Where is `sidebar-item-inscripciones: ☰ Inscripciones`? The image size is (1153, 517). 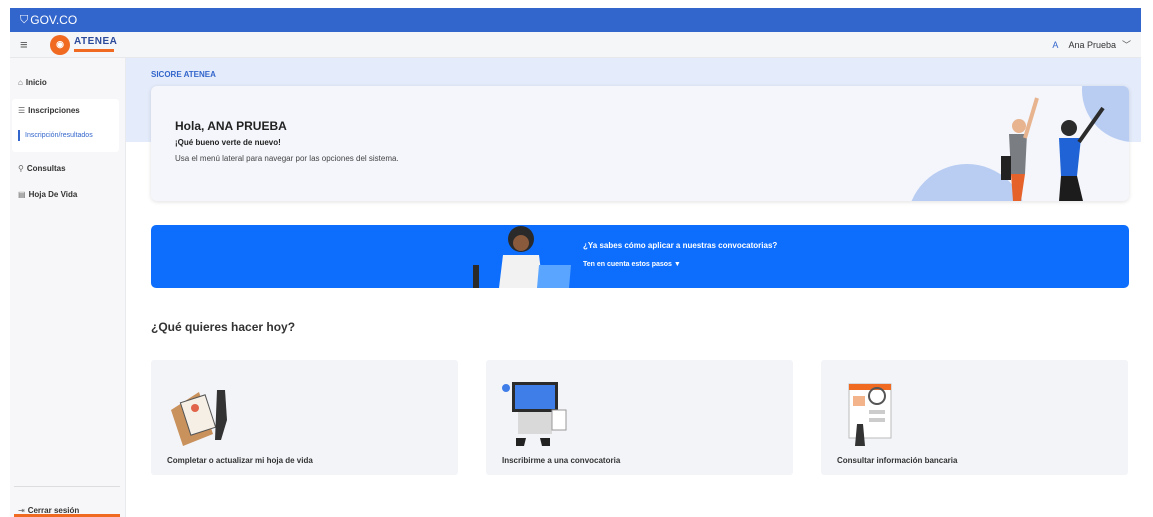 sidebar-item-inscripciones: ☰ Inscripciones is located at coordinates (68, 110).